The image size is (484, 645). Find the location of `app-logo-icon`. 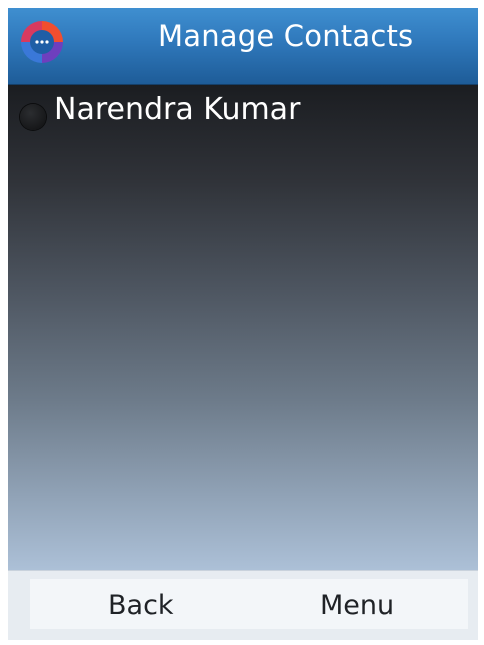

app-logo-icon is located at coordinates (42, 42).